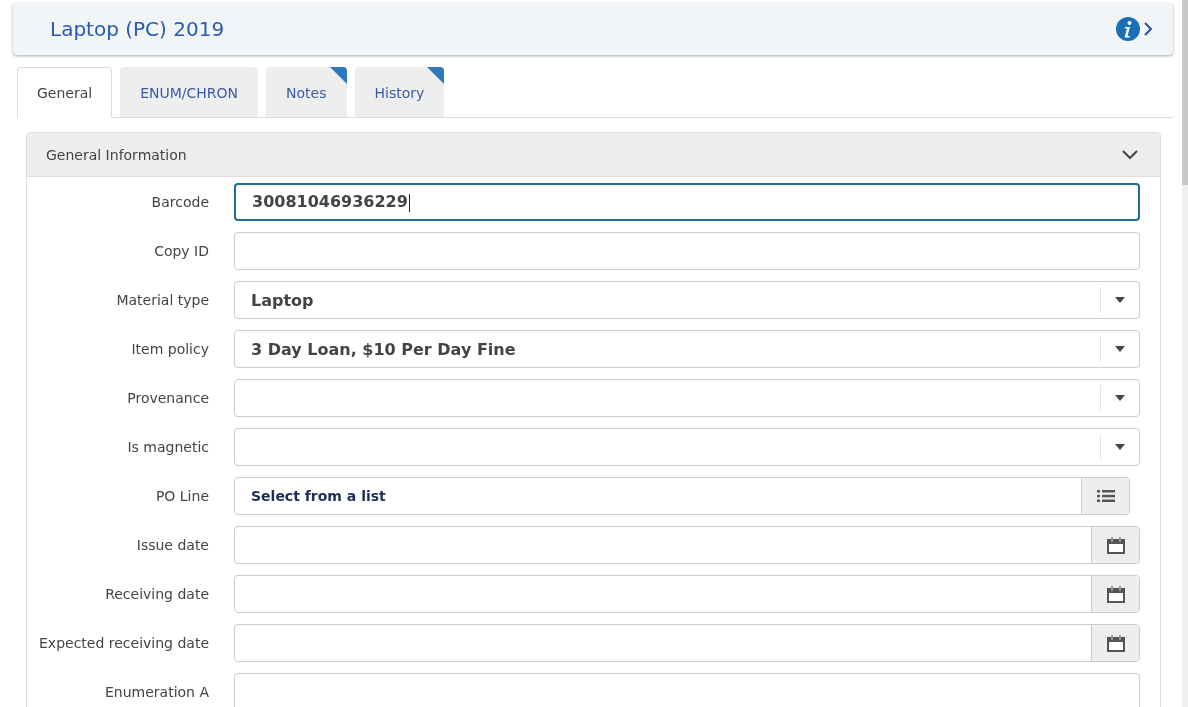 Image resolution: width=1188 pixels, height=707 pixels. Describe the element at coordinates (181, 251) in the screenshot. I see `field-label: Copy ID` at that location.